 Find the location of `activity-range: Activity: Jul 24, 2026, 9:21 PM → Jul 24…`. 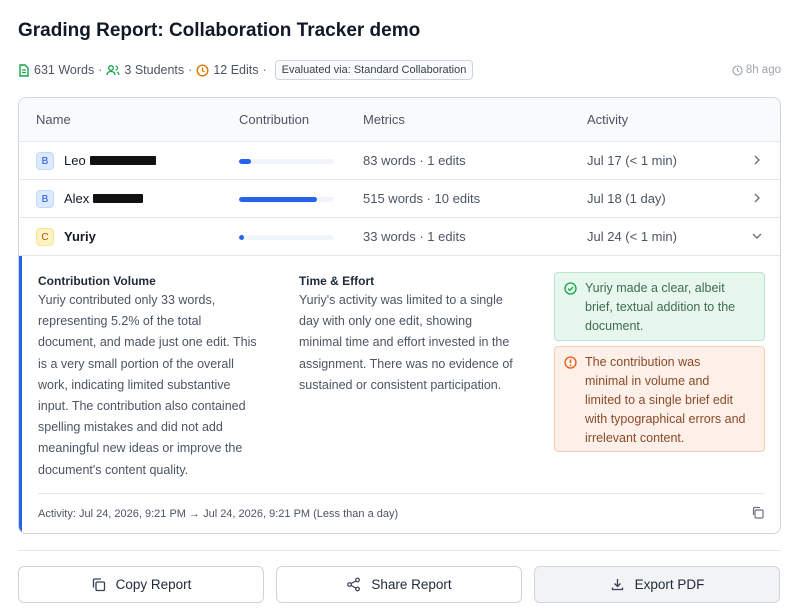

activity-range: Activity: Jul 24, 2026, 9:21 PM → Jul 24… is located at coordinates (218, 514).